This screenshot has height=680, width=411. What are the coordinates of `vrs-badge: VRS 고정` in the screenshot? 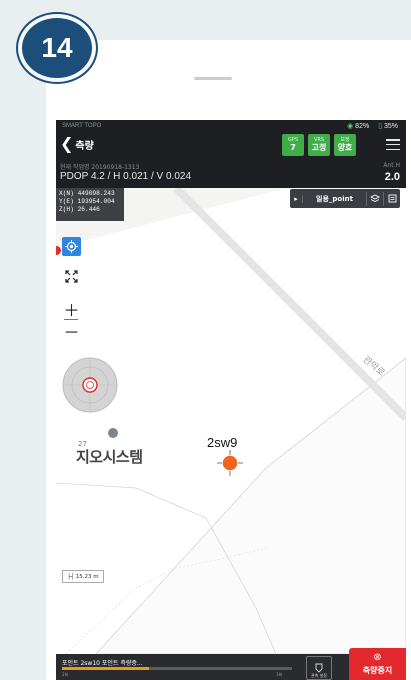 It's located at (319, 145).